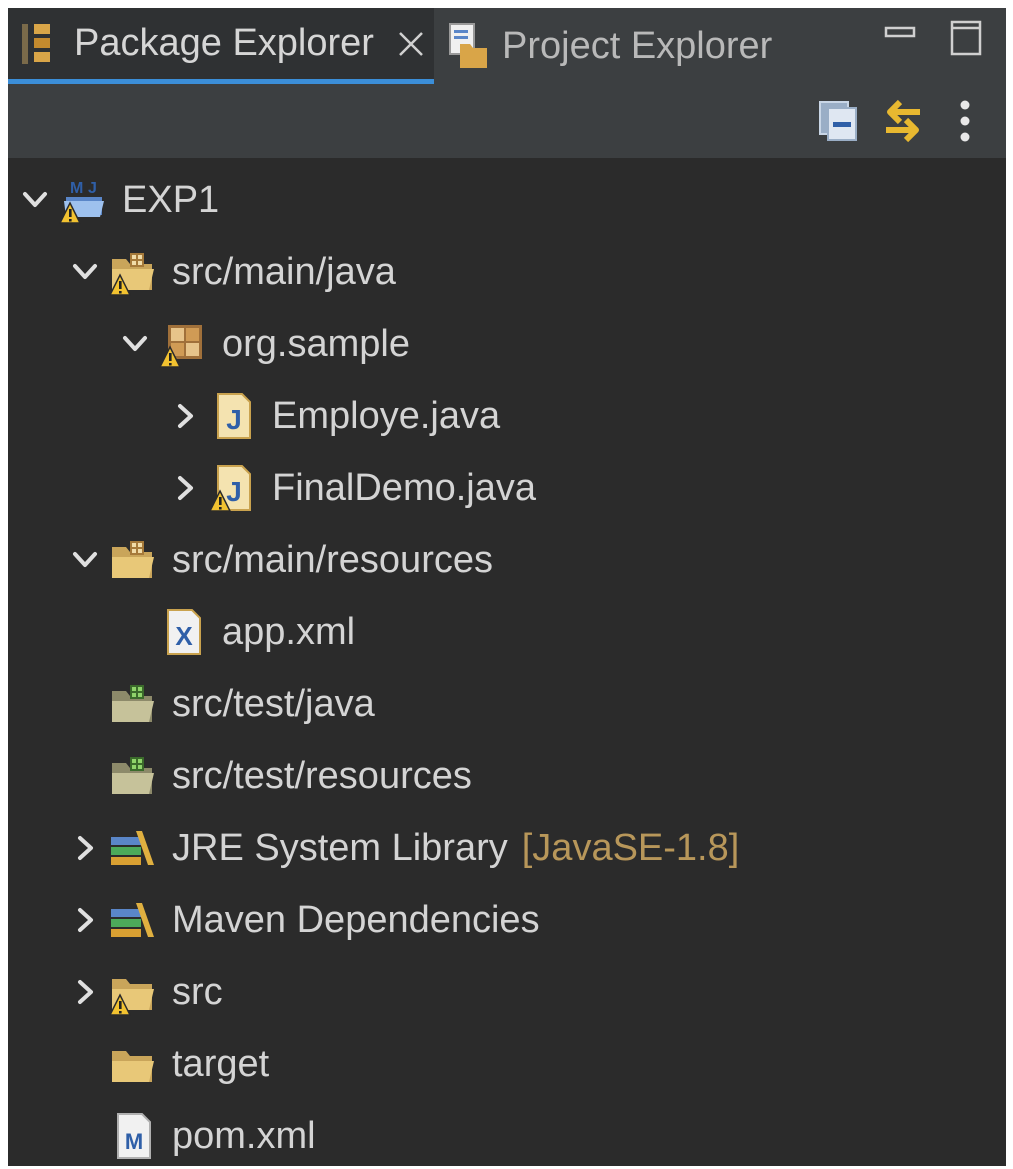  I want to click on close-icon, so click(411, 44).